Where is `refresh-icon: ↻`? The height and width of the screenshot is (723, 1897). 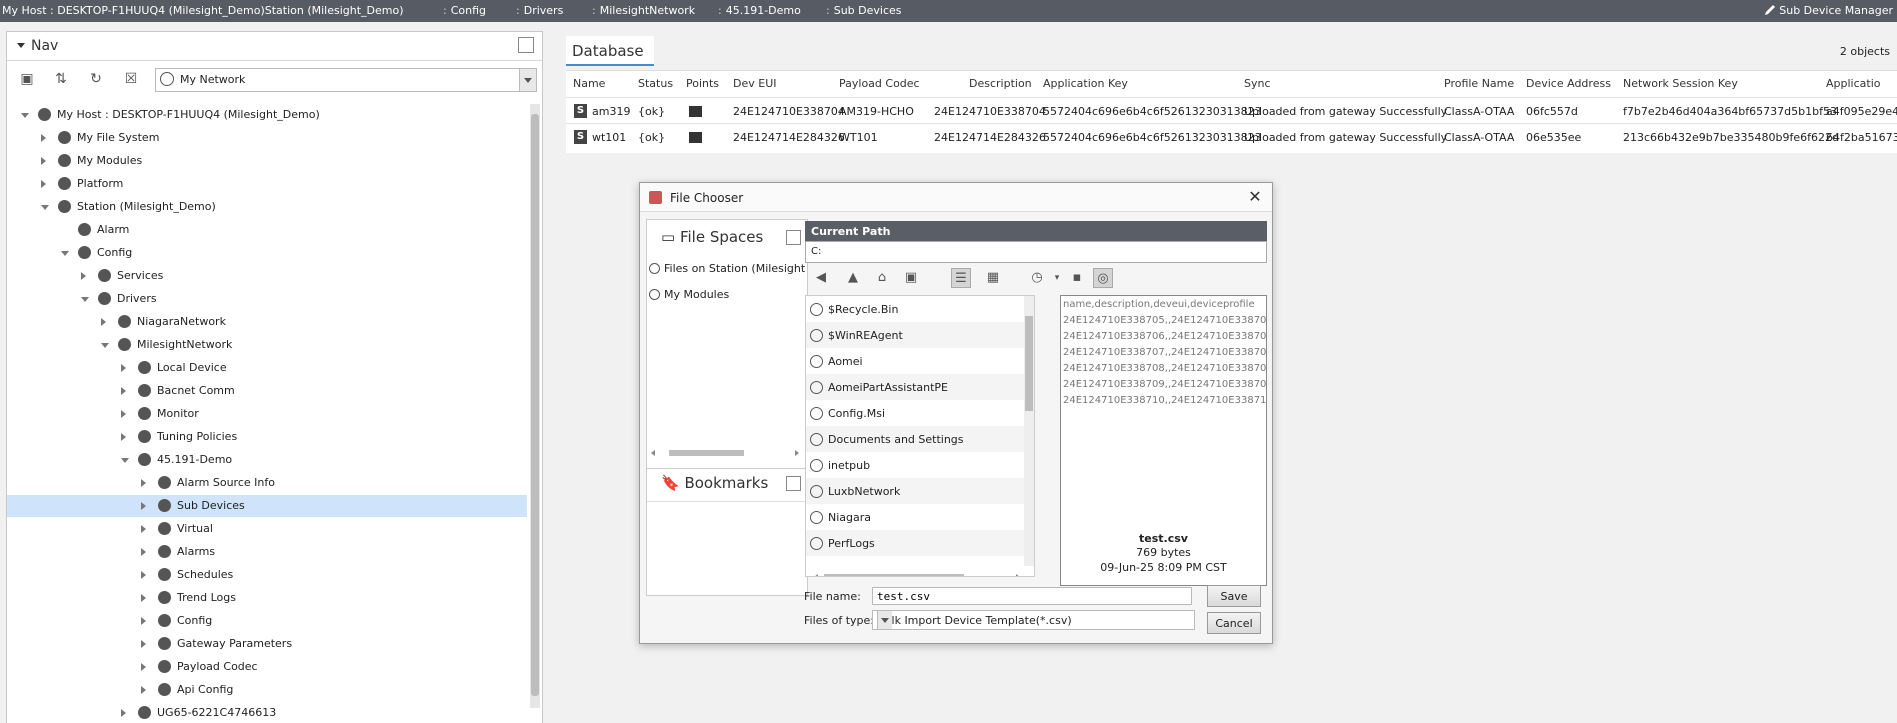
refresh-icon: ↻ is located at coordinates (96, 79).